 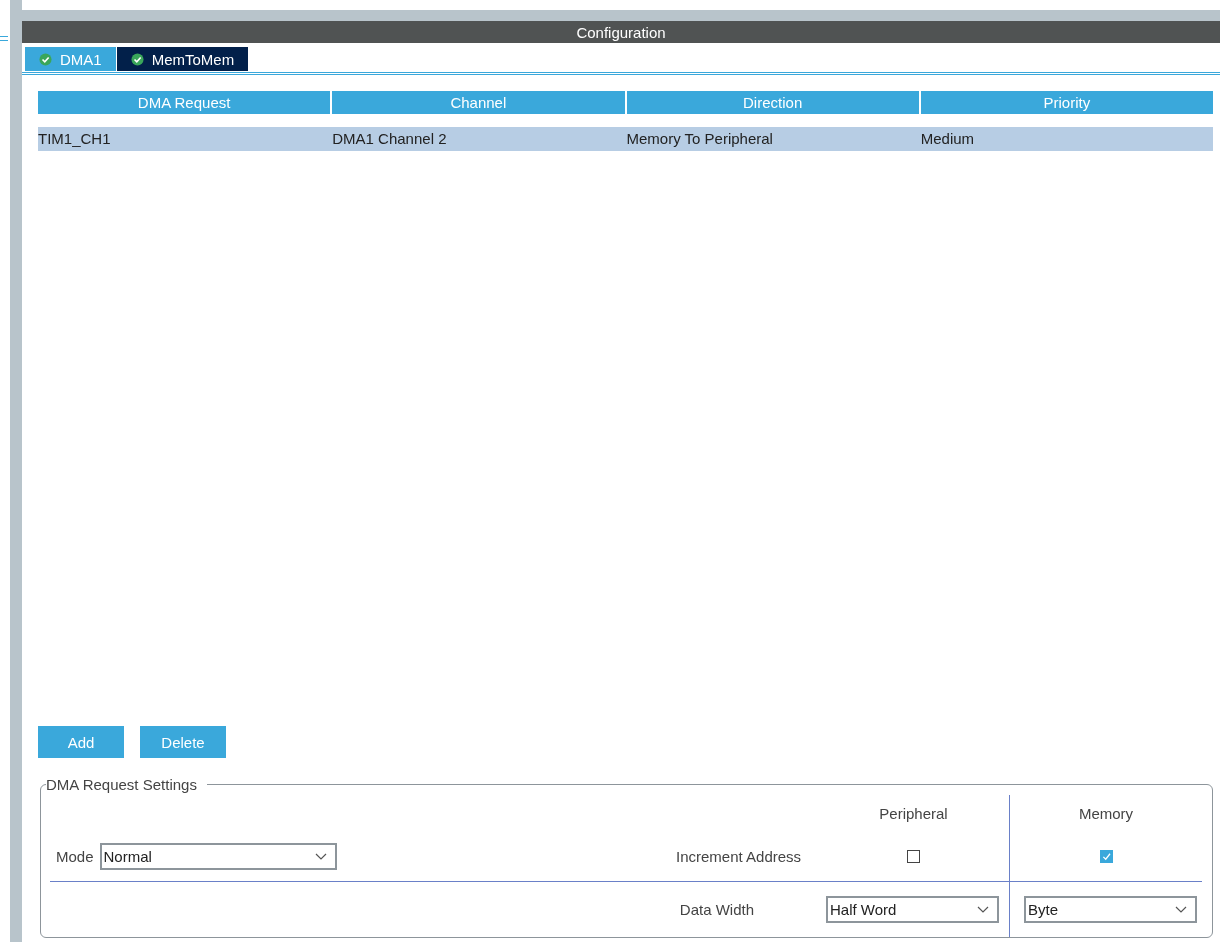 What do you see at coordinates (772, 102) in the screenshot?
I see `column-header: Direction` at bounding box center [772, 102].